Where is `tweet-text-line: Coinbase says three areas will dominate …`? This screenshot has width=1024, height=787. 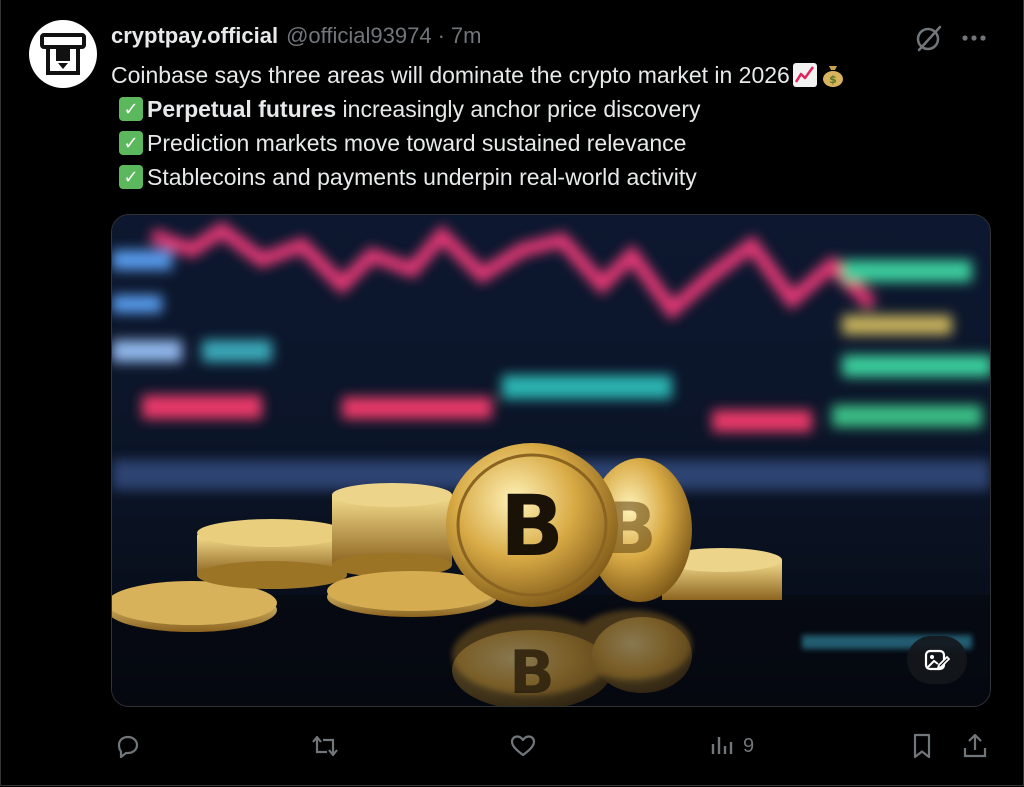
tweet-text-line: Coinbase says three areas will dominate … is located at coordinates (556, 75).